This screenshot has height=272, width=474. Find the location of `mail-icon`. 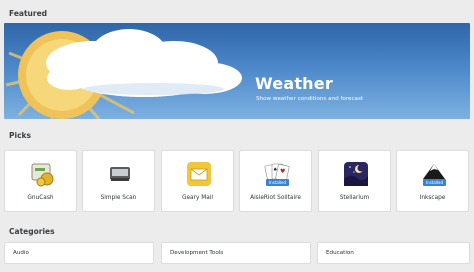

mail-icon is located at coordinates (199, 174).